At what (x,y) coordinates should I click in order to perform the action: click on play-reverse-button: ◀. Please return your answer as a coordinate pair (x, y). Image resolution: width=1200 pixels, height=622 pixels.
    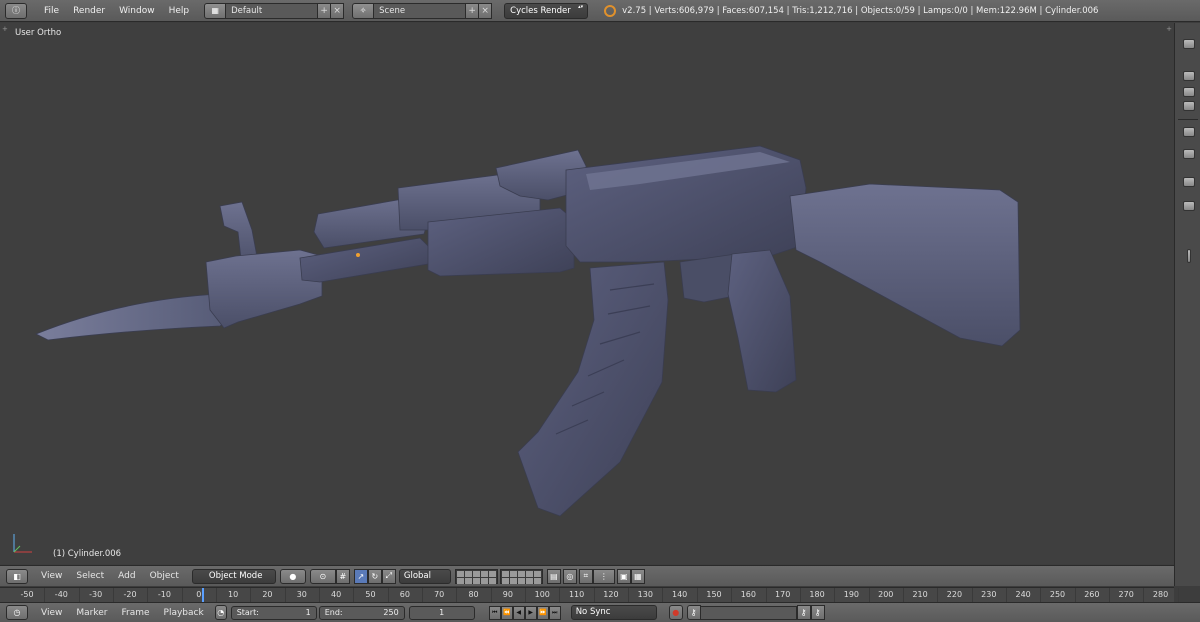
    Looking at the image, I should click on (518, 612).